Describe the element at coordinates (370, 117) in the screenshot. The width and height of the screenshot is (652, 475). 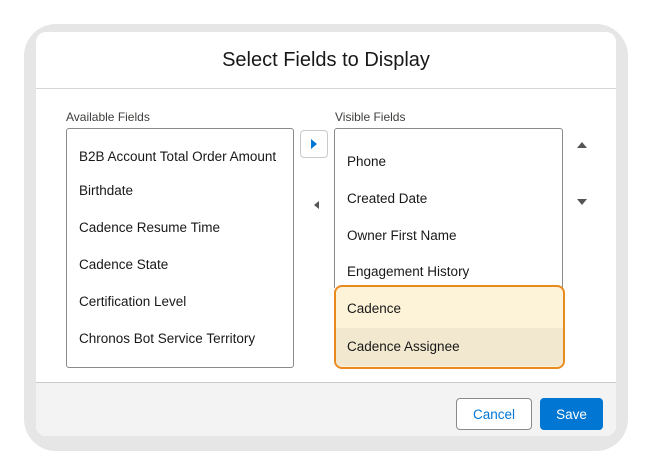
I see `visible-fields-label: Visible Fields` at that location.